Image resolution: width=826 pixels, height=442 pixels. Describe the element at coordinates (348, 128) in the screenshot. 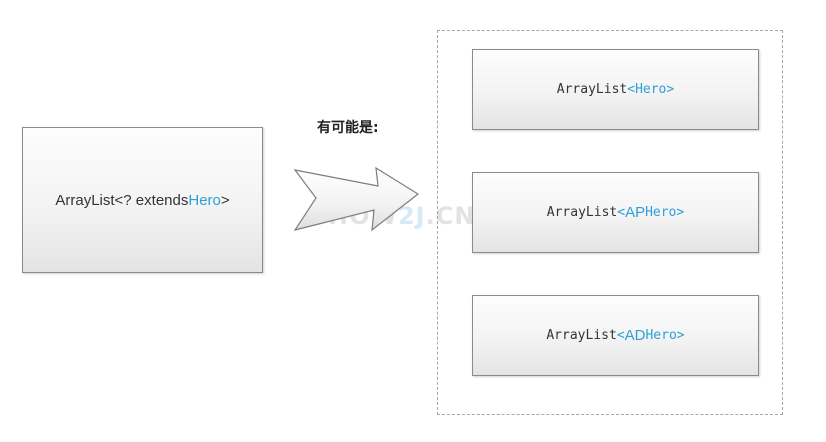

I see `possibility-caption: 有可能是:` at that location.